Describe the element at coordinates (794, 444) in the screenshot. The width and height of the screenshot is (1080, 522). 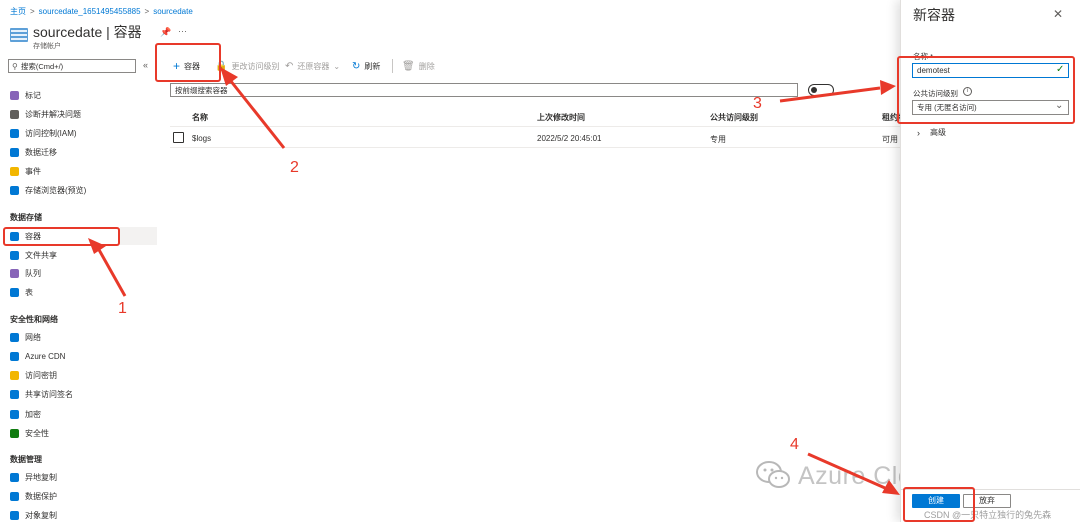
I see `annotation-number-4: 4` at that location.